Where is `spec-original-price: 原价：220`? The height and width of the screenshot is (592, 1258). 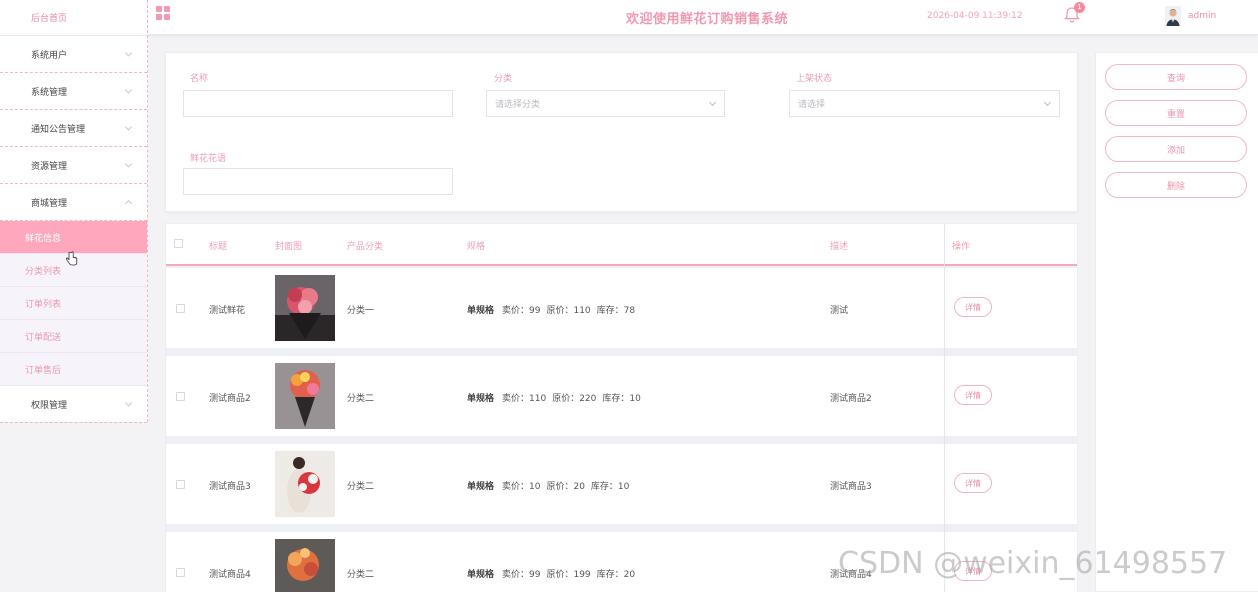 spec-original-price: 原价：220 is located at coordinates (574, 399).